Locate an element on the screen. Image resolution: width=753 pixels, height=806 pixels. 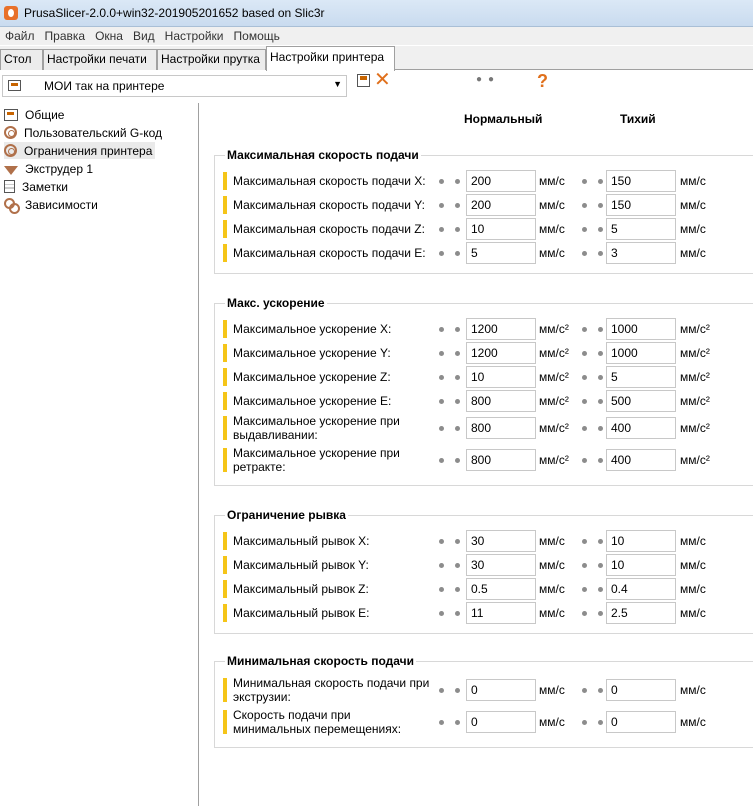
tab-filament-settings: Настройки прутка is located at coordinates (211, 59).